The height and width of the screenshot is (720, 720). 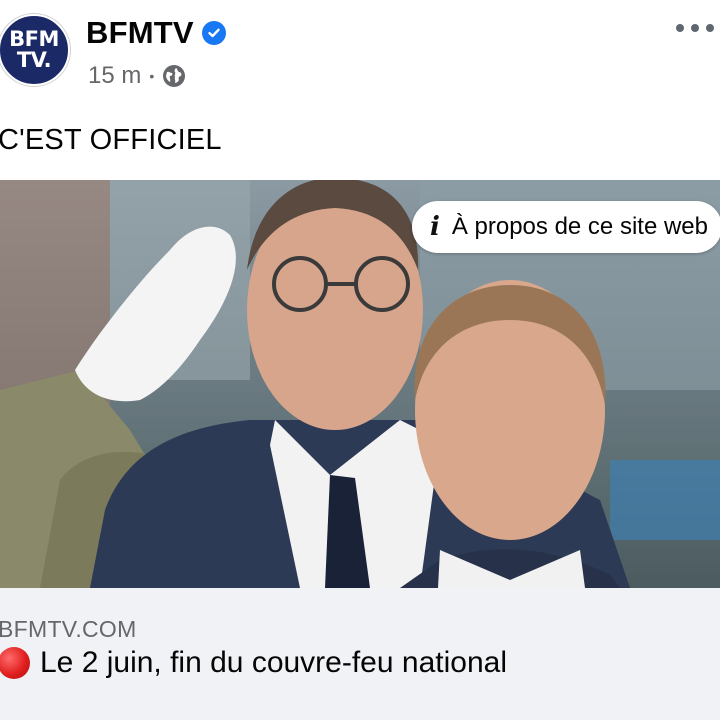 What do you see at coordinates (68, 629) in the screenshot?
I see `link-domain: BFMTV.COM` at bounding box center [68, 629].